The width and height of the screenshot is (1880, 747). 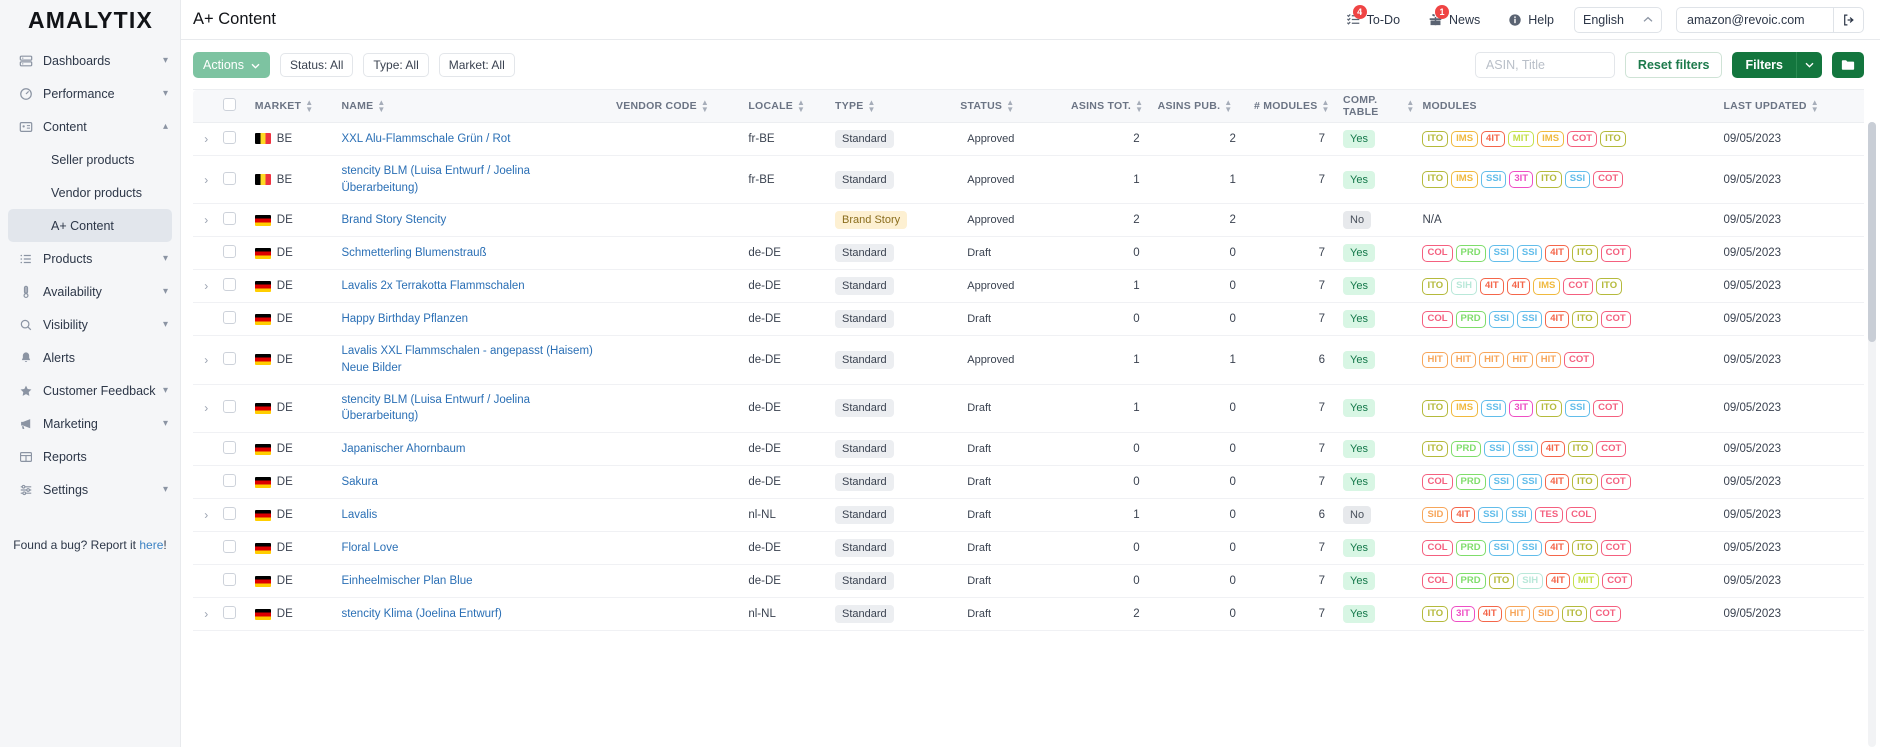 I want to click on filter-chip-status: Status: All, so click(x=317, y=64).